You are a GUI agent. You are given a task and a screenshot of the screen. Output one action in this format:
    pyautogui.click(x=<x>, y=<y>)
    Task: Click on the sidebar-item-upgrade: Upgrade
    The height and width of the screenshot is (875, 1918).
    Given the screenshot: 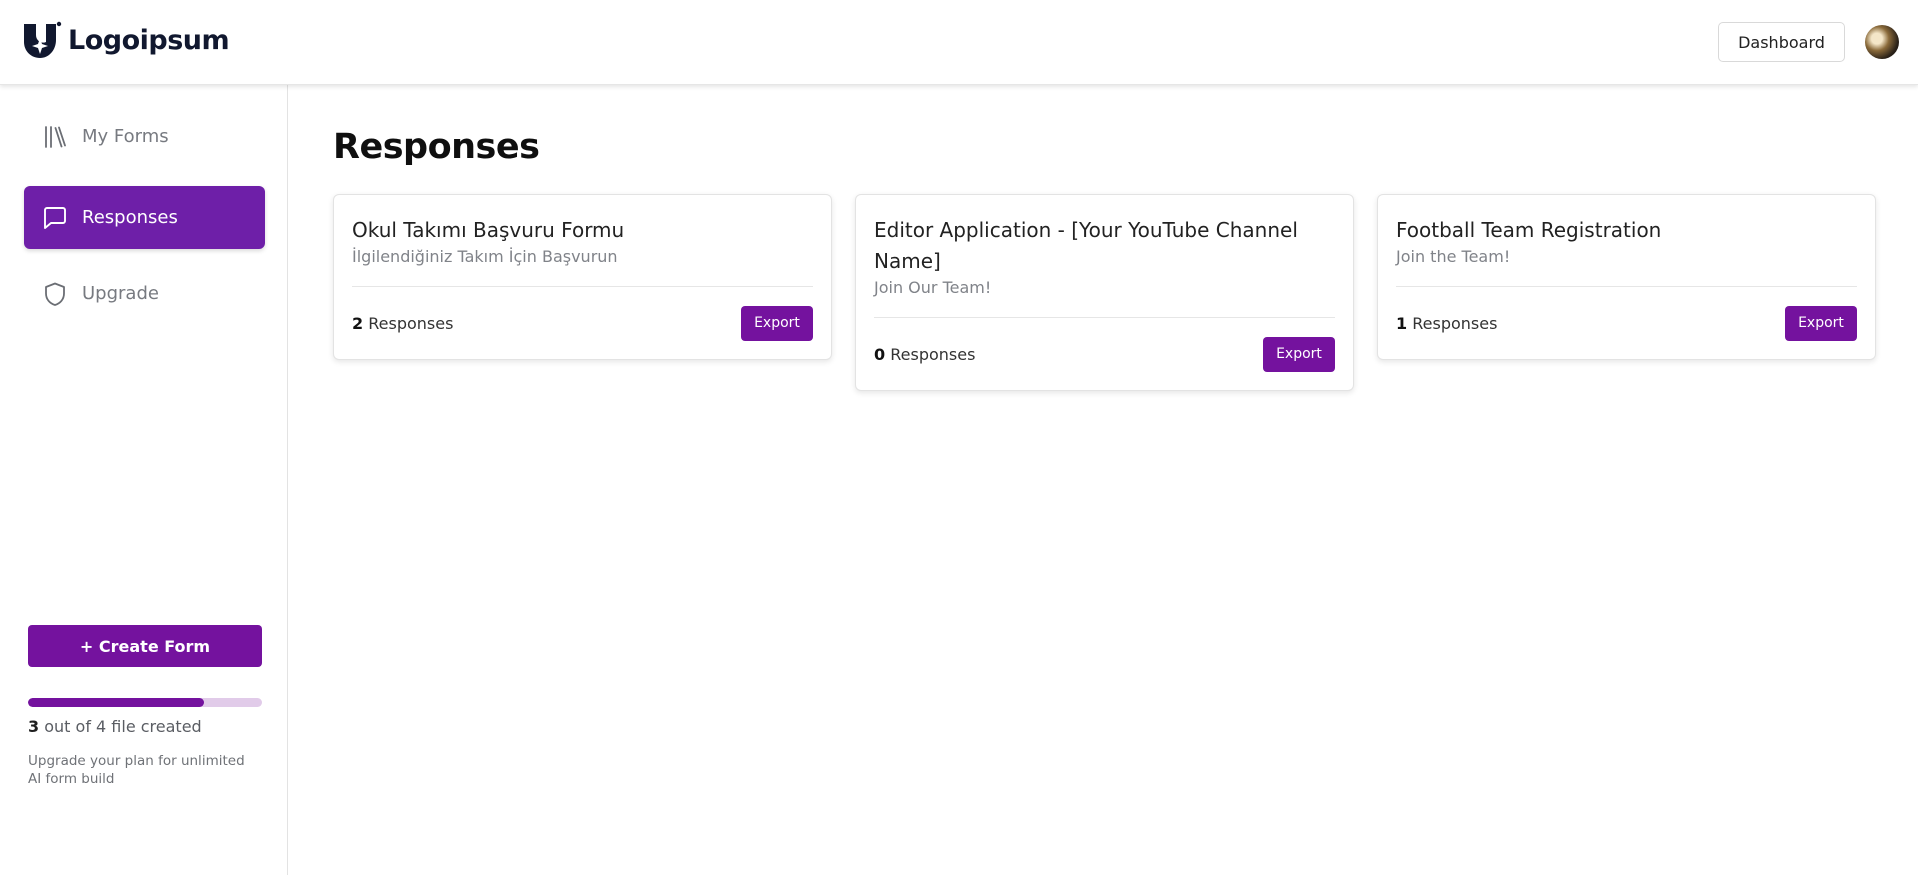 What is the action you would take?
    pyautogui.click(x=144, y=293)
    